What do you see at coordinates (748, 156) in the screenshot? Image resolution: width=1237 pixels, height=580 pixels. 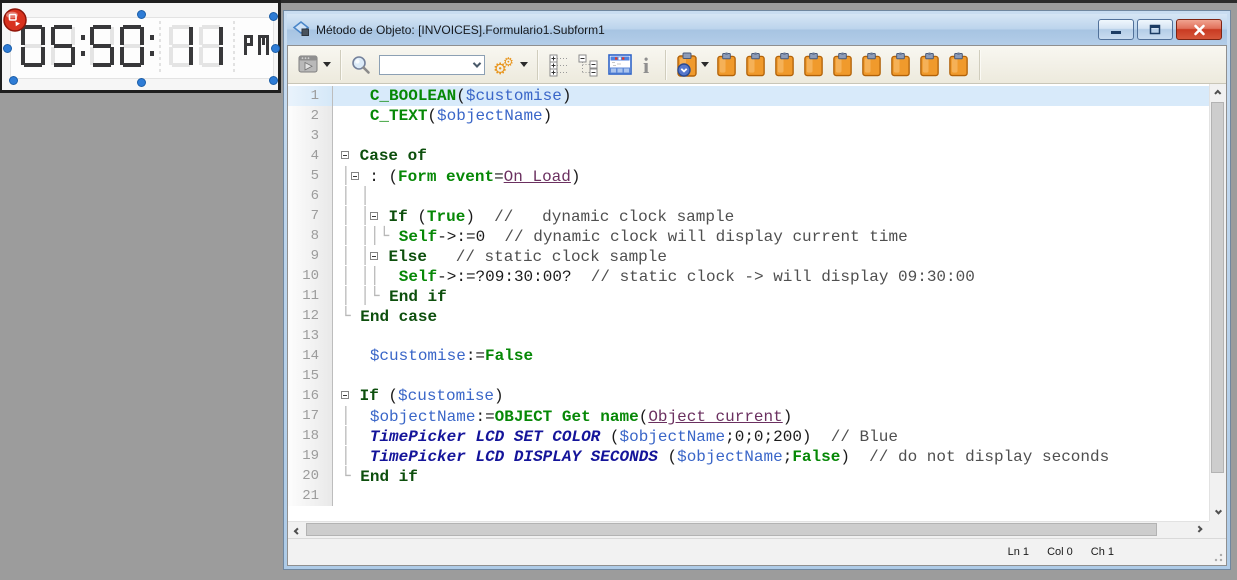 I see `code-line: 4 Case of` at bounding box center [748, 156].